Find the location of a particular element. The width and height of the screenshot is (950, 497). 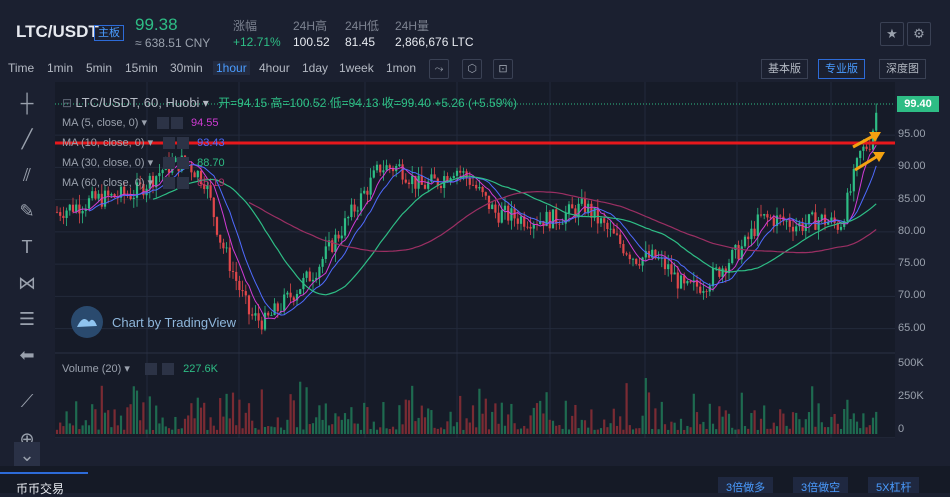

last-price: 99.38 is located at coordinates (156, 24).